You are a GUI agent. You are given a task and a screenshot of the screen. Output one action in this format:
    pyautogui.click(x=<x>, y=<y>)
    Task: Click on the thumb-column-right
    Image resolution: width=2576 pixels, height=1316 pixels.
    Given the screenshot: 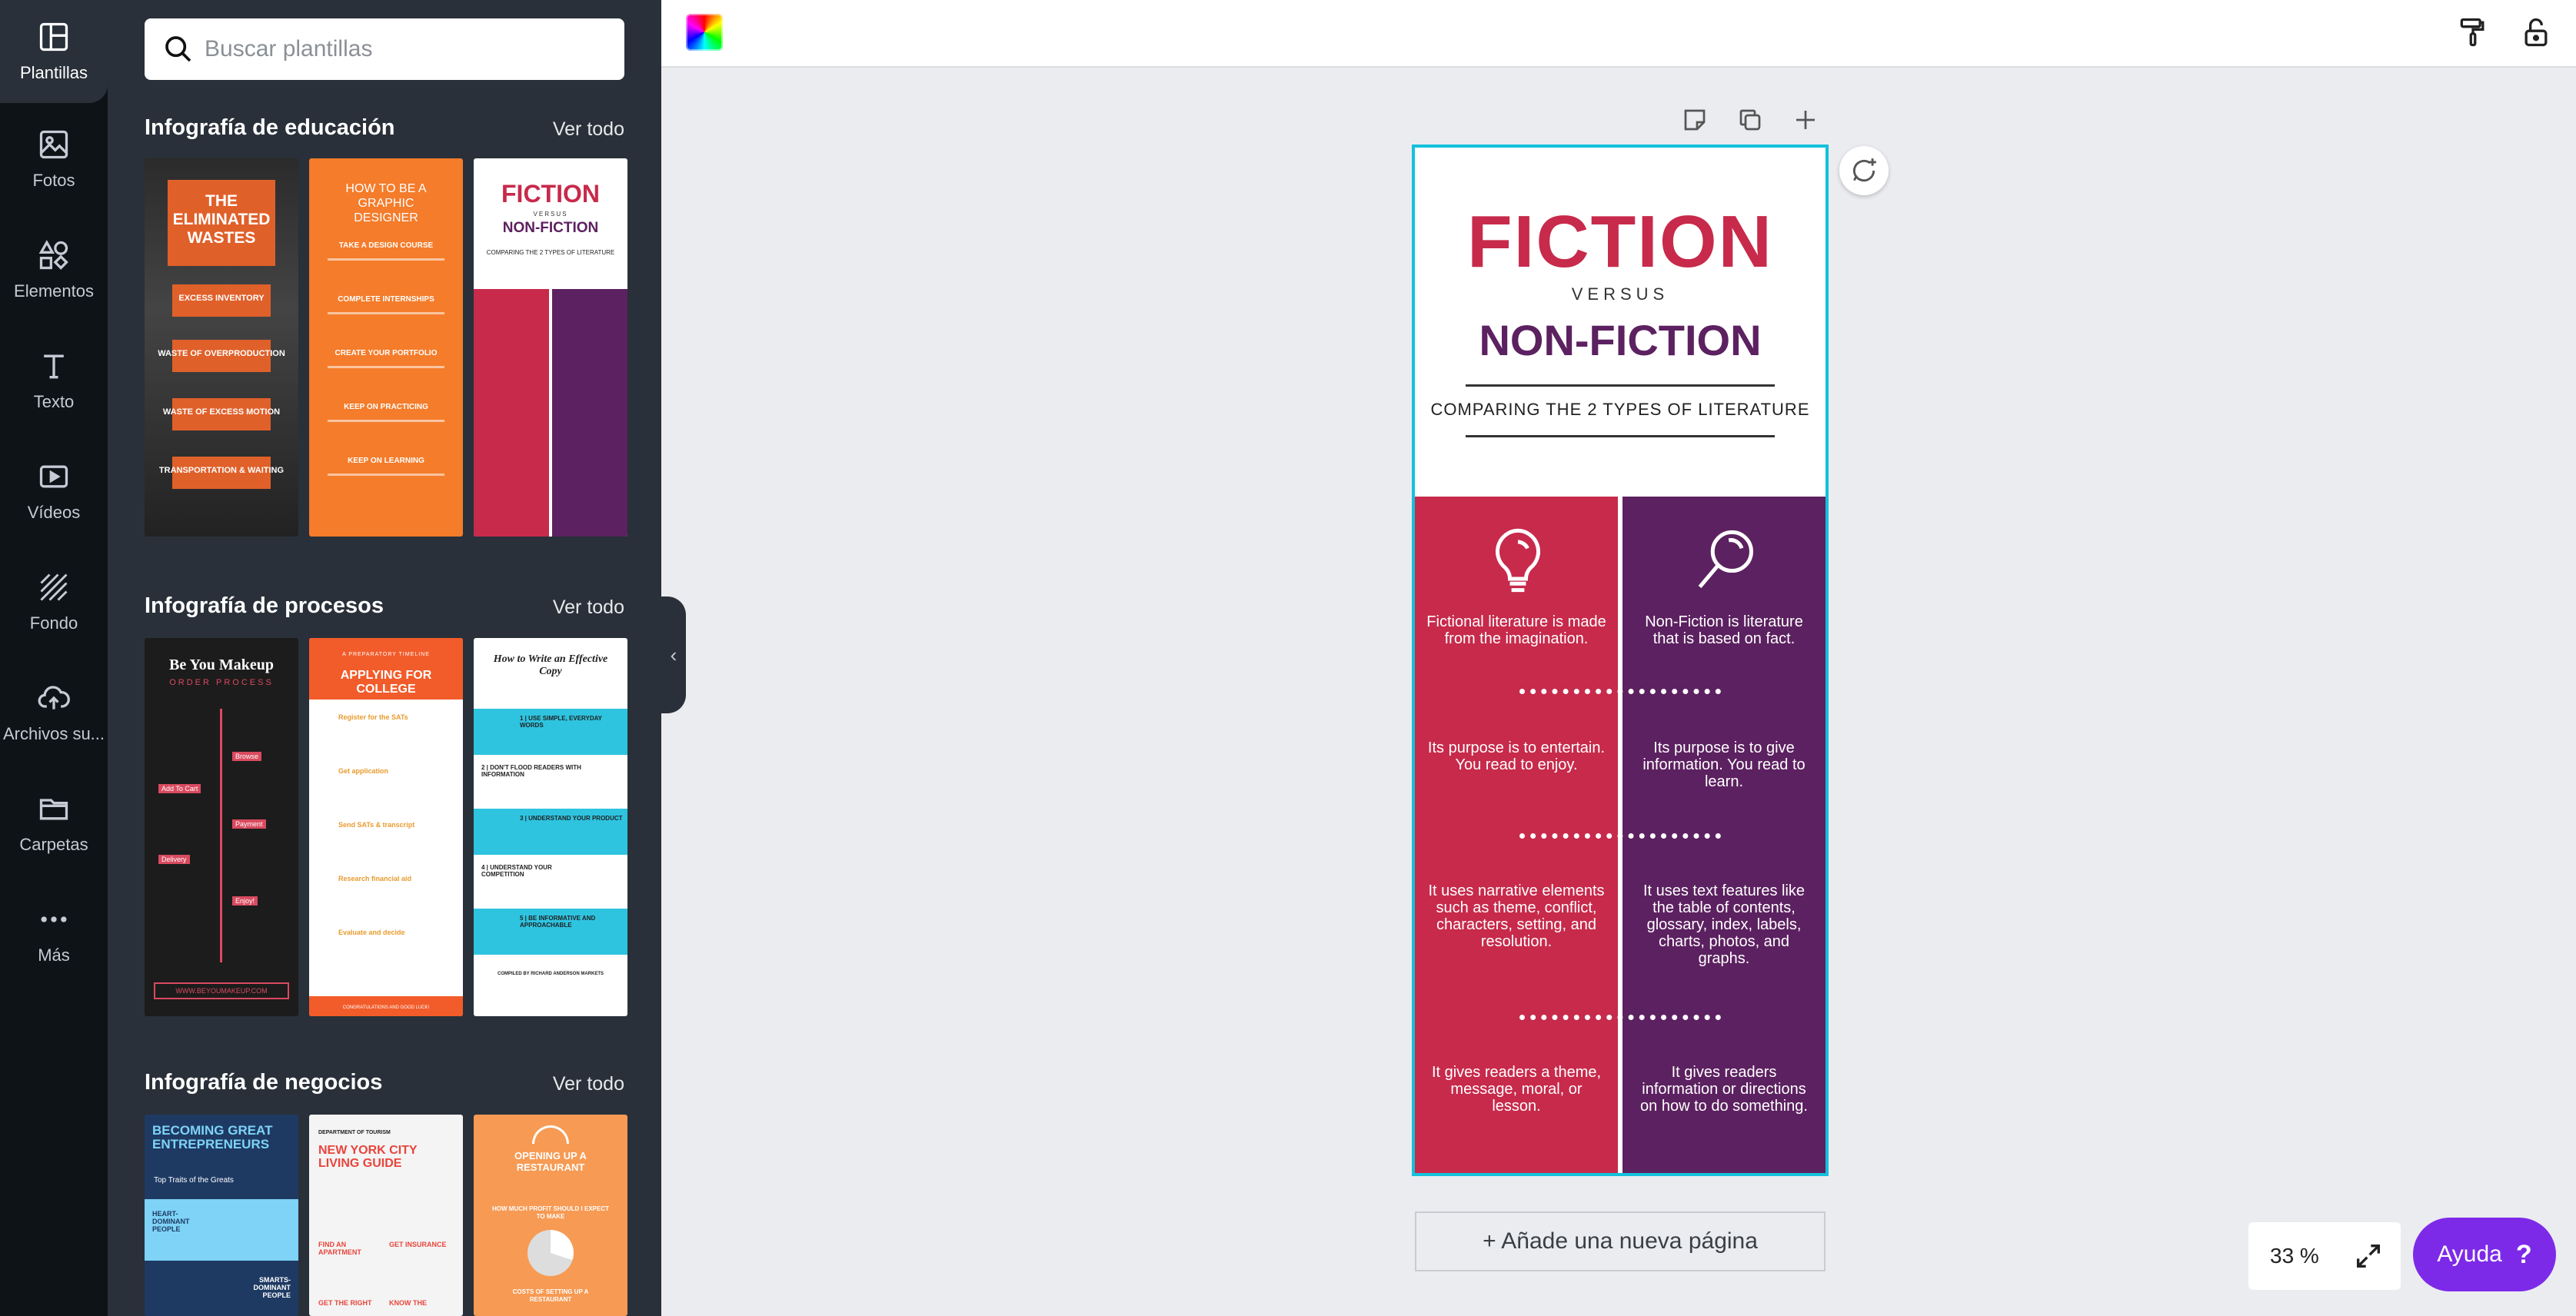 What is the action you would take?
    pyautogui.click(x=589, y=413)
    